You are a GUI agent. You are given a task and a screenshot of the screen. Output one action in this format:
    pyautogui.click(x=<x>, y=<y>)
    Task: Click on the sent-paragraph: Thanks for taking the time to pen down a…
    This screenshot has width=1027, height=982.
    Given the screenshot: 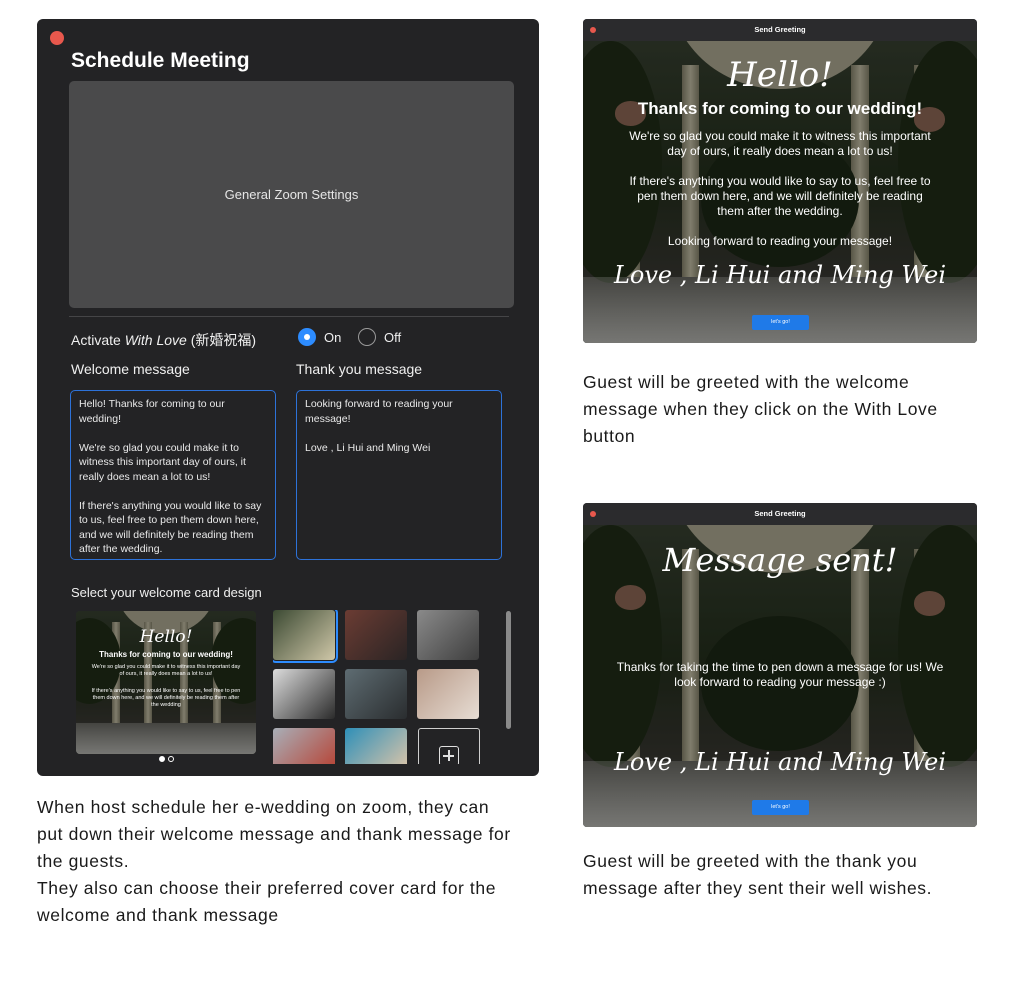 What is the action you would take?
    pyautogui.click(x=780, y=674)
    